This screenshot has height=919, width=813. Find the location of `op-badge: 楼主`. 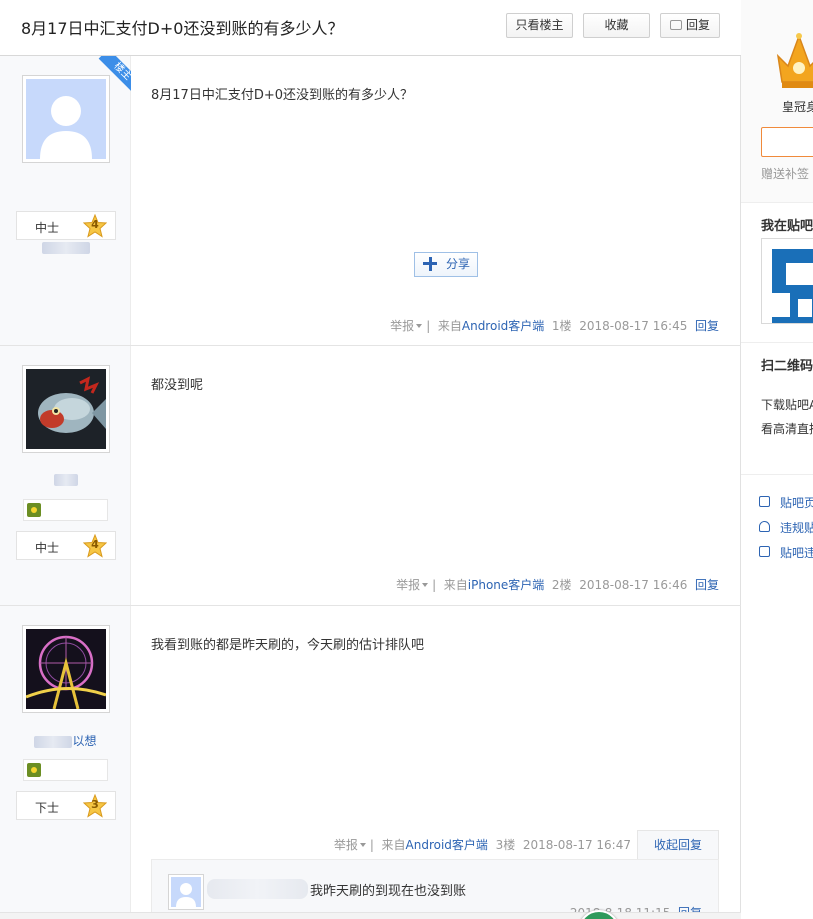

op-badge: 楼主 is located at coordinates (112, 74).